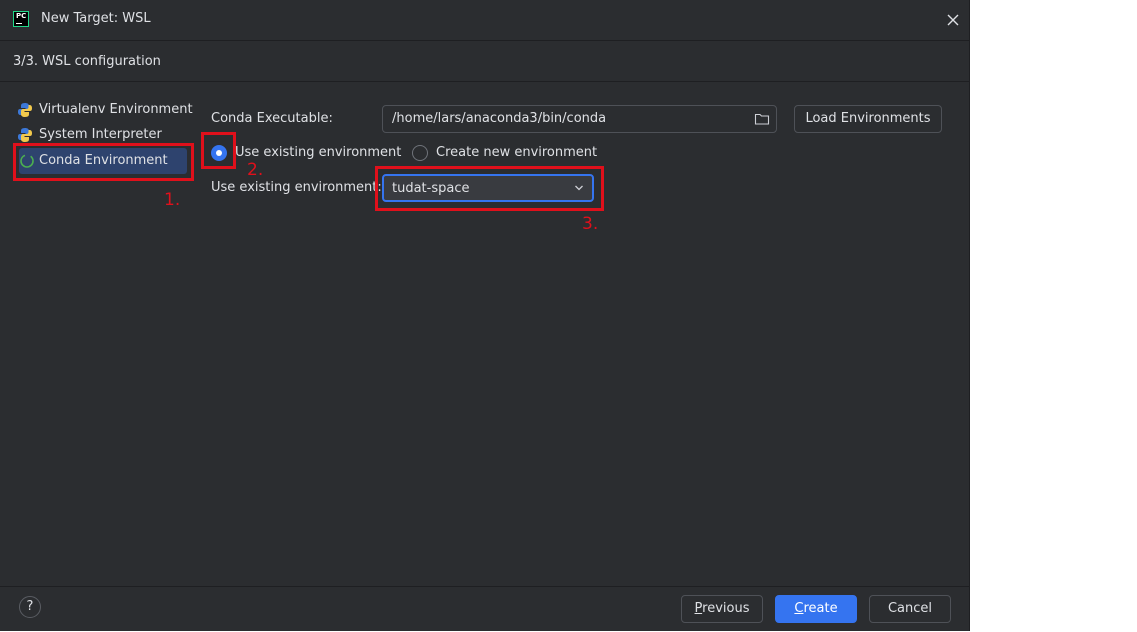 Image resolution: width=1137 pixels, height=632 pixels. I want to click on step-title: 3/3. WSL configuration, so click(87, 61).